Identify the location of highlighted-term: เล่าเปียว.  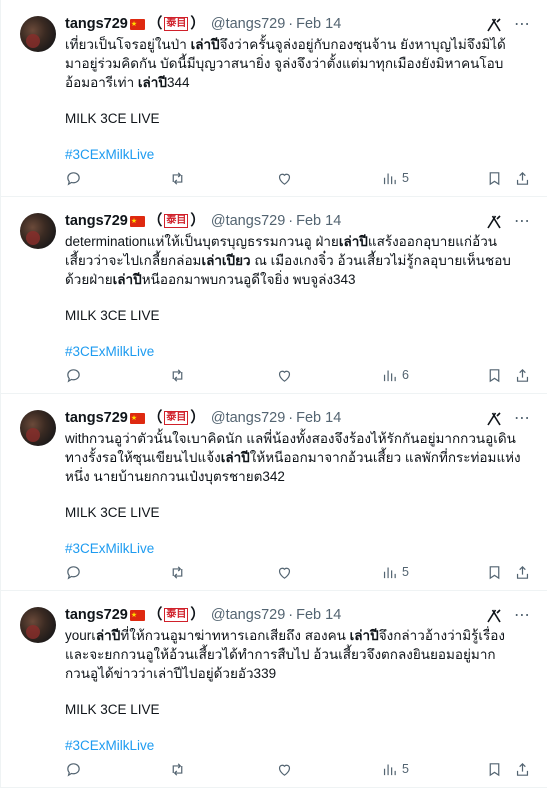
(226, 260).